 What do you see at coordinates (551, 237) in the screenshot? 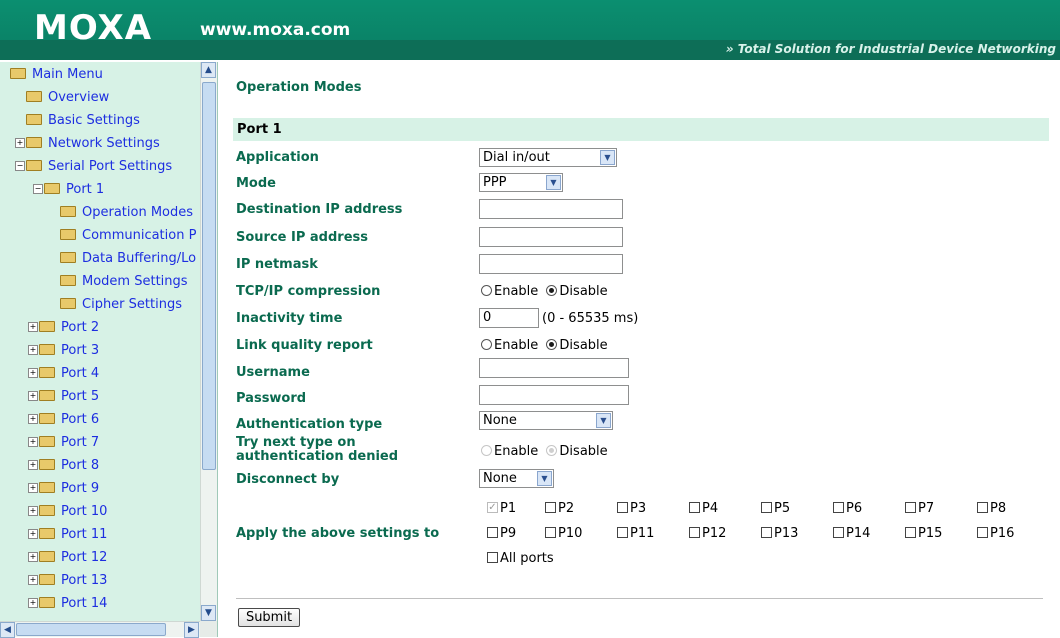
I see `source-ip-input` at bounding box center [551, 237].